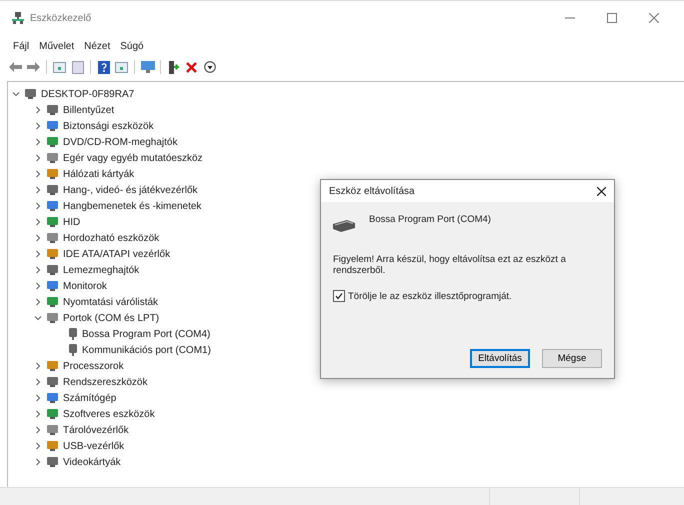 Image resolution: width=684 pixels, height=505 pixels. What do you see at coordinates (130, 190) in the screenshot?
I see `tree-item: Hang-, videó- és játékvezérlők` at bounding box center [130, 190].